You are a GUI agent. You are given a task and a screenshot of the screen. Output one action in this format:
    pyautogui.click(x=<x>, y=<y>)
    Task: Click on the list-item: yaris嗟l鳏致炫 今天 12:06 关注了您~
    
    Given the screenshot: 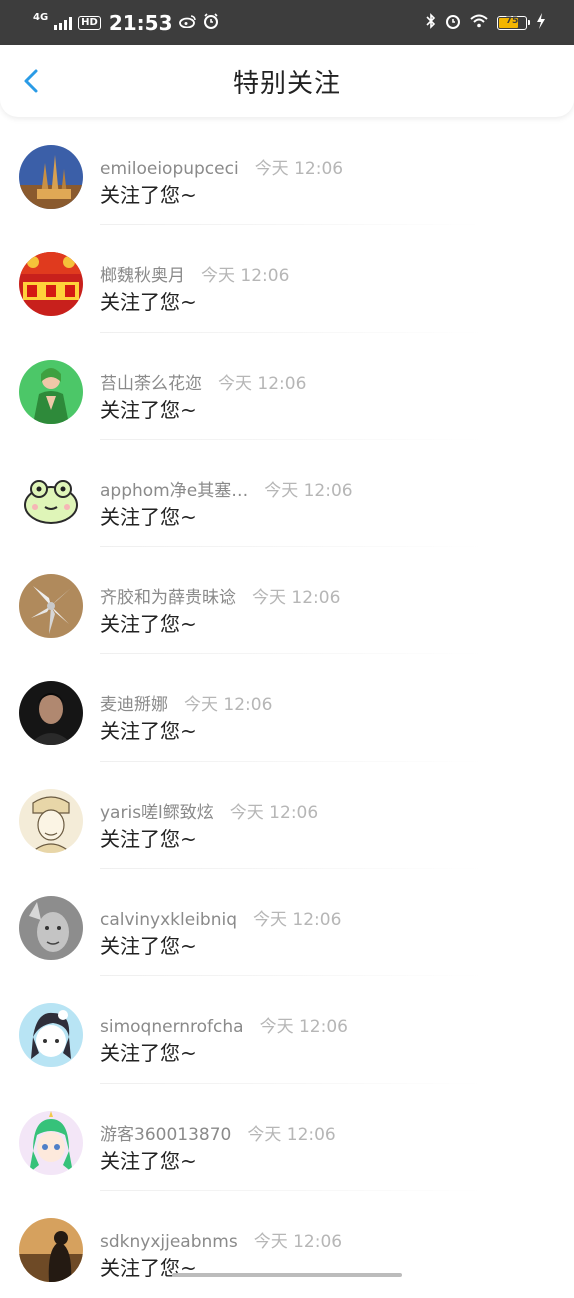 What is the action you would take?
    pyautogui.click(x=287, y=816)
    